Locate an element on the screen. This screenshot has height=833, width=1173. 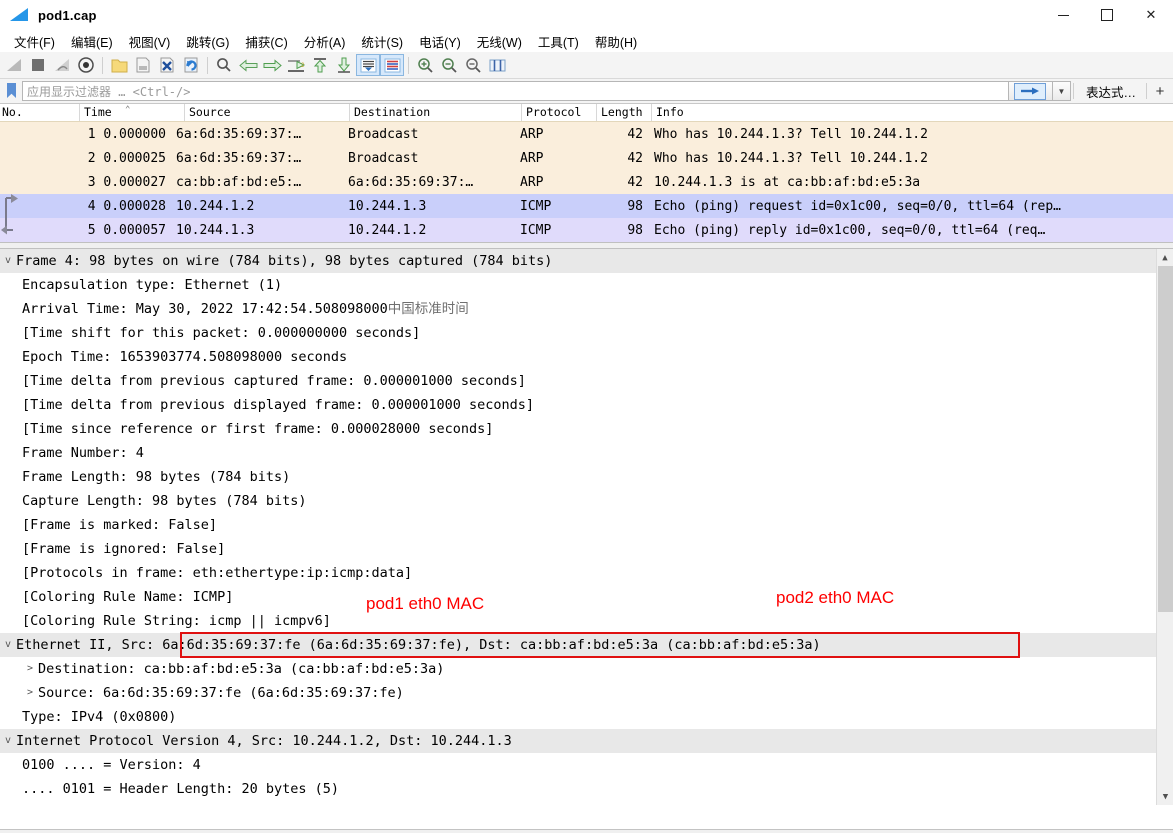
detail-encap-type: Encapsulation type: Ethernet (1) is located at coordinates (586, 285).